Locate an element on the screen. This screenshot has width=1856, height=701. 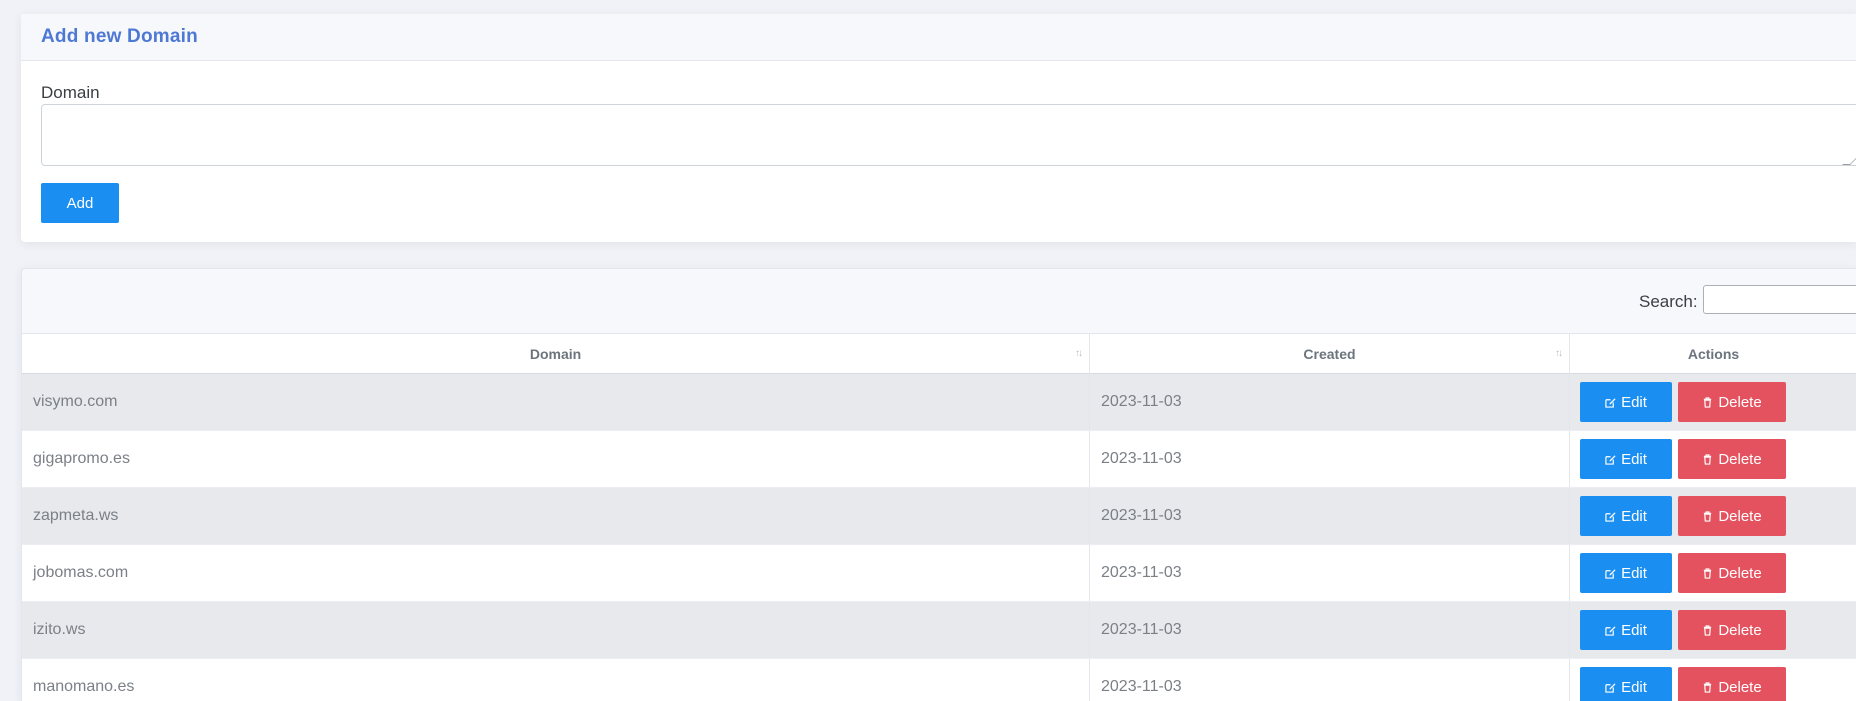
domain-field-label: Domain is located at coordinates (70, 92).